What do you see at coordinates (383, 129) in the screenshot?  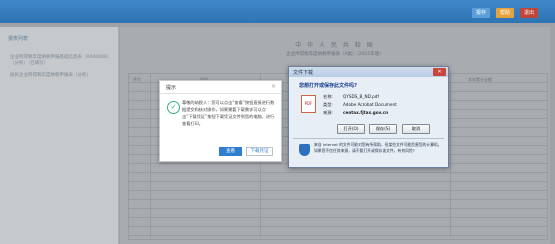 I see `save-button: 保存(S)` at bounding box center [383, 129].